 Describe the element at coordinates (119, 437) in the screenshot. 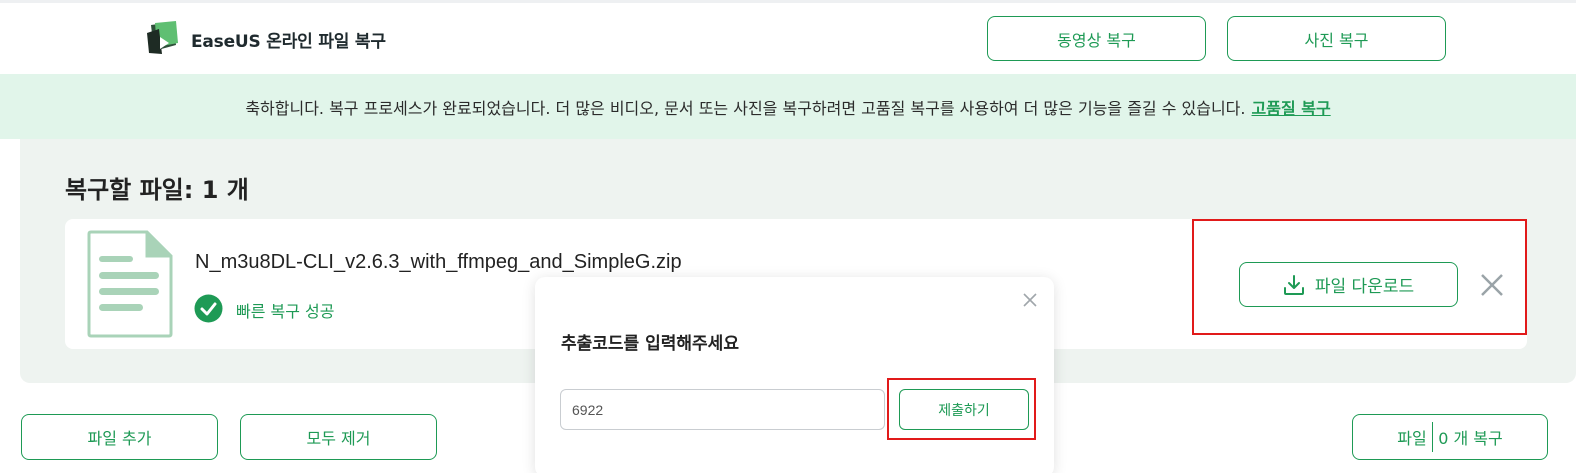

I see `add-file-button: 파일 추가` at that location.